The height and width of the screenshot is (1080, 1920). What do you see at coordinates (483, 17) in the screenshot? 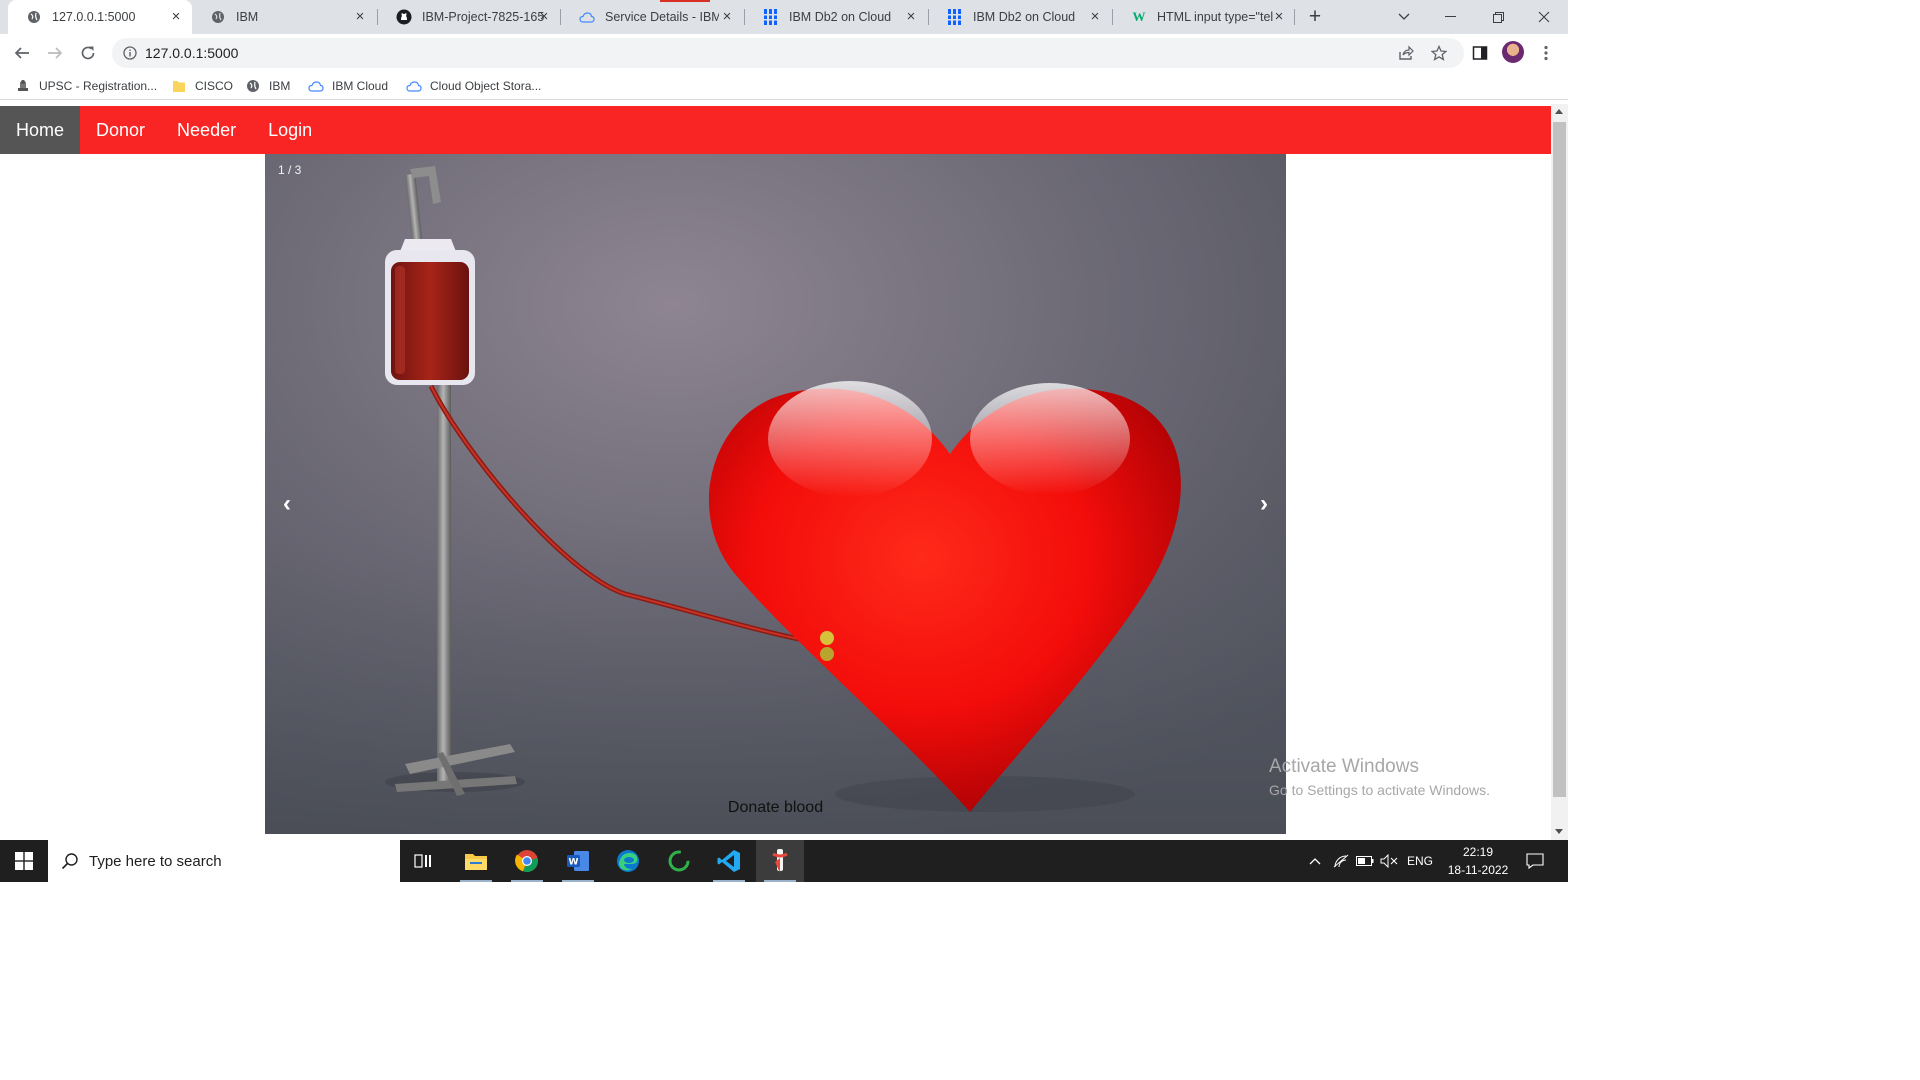
I see `tab-title: IBM-Project-7825-165` at bounding box center [483, 17].